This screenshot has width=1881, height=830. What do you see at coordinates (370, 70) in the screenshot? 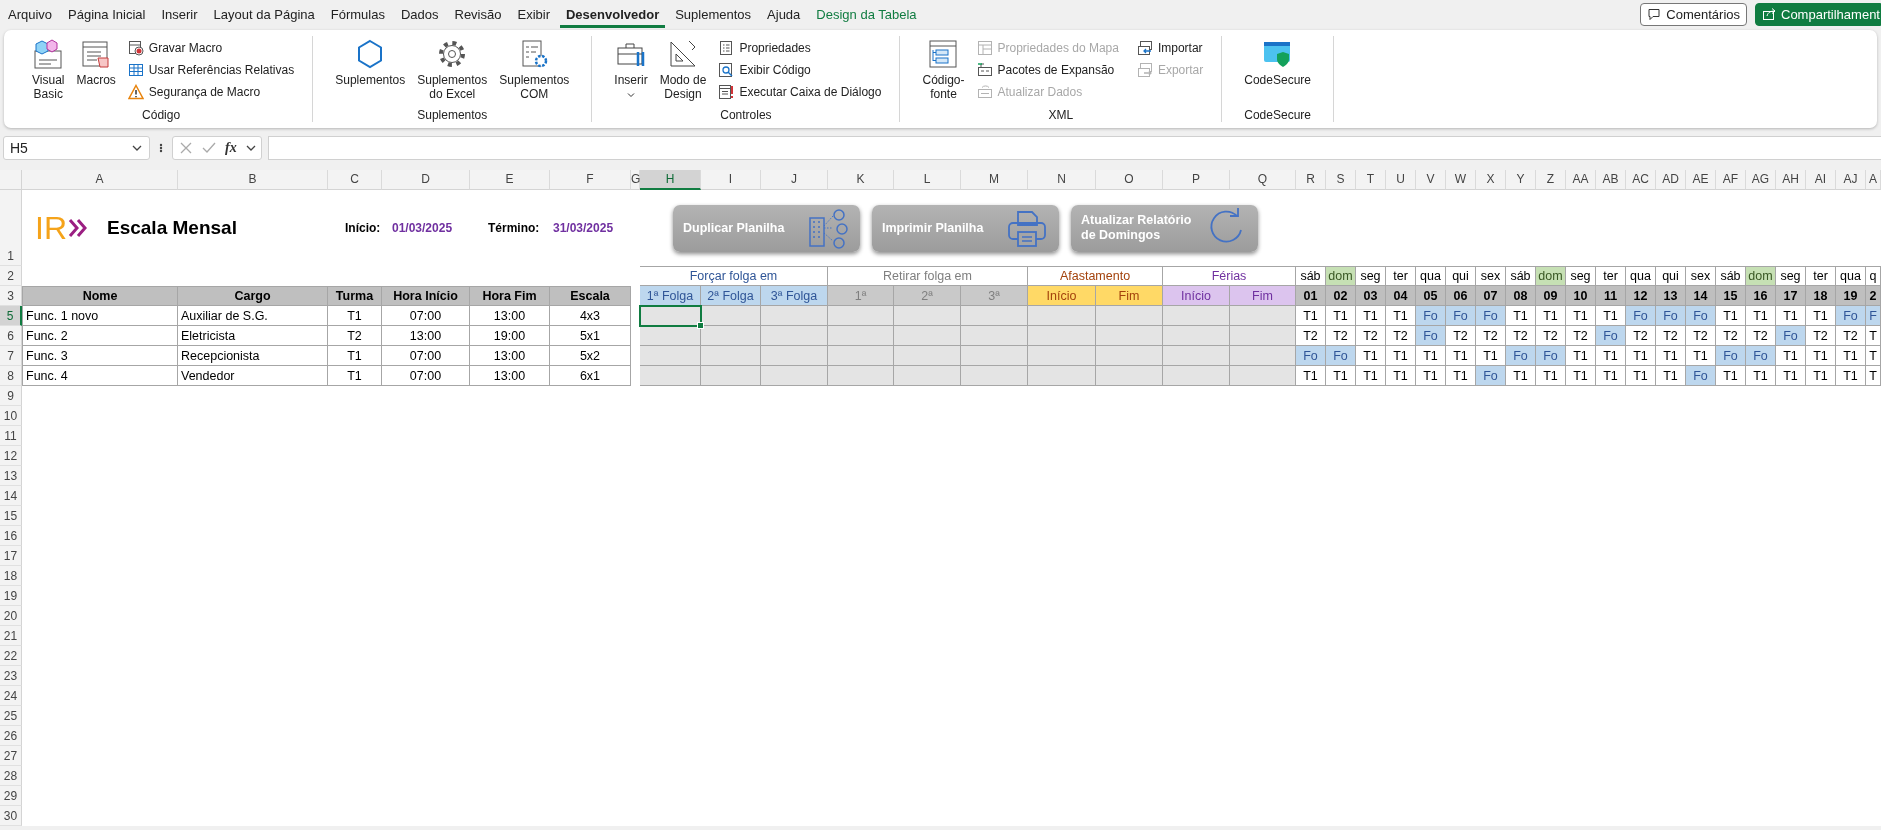
I see `ribbon-button: Suplementos` at bounding box center [370, 70].